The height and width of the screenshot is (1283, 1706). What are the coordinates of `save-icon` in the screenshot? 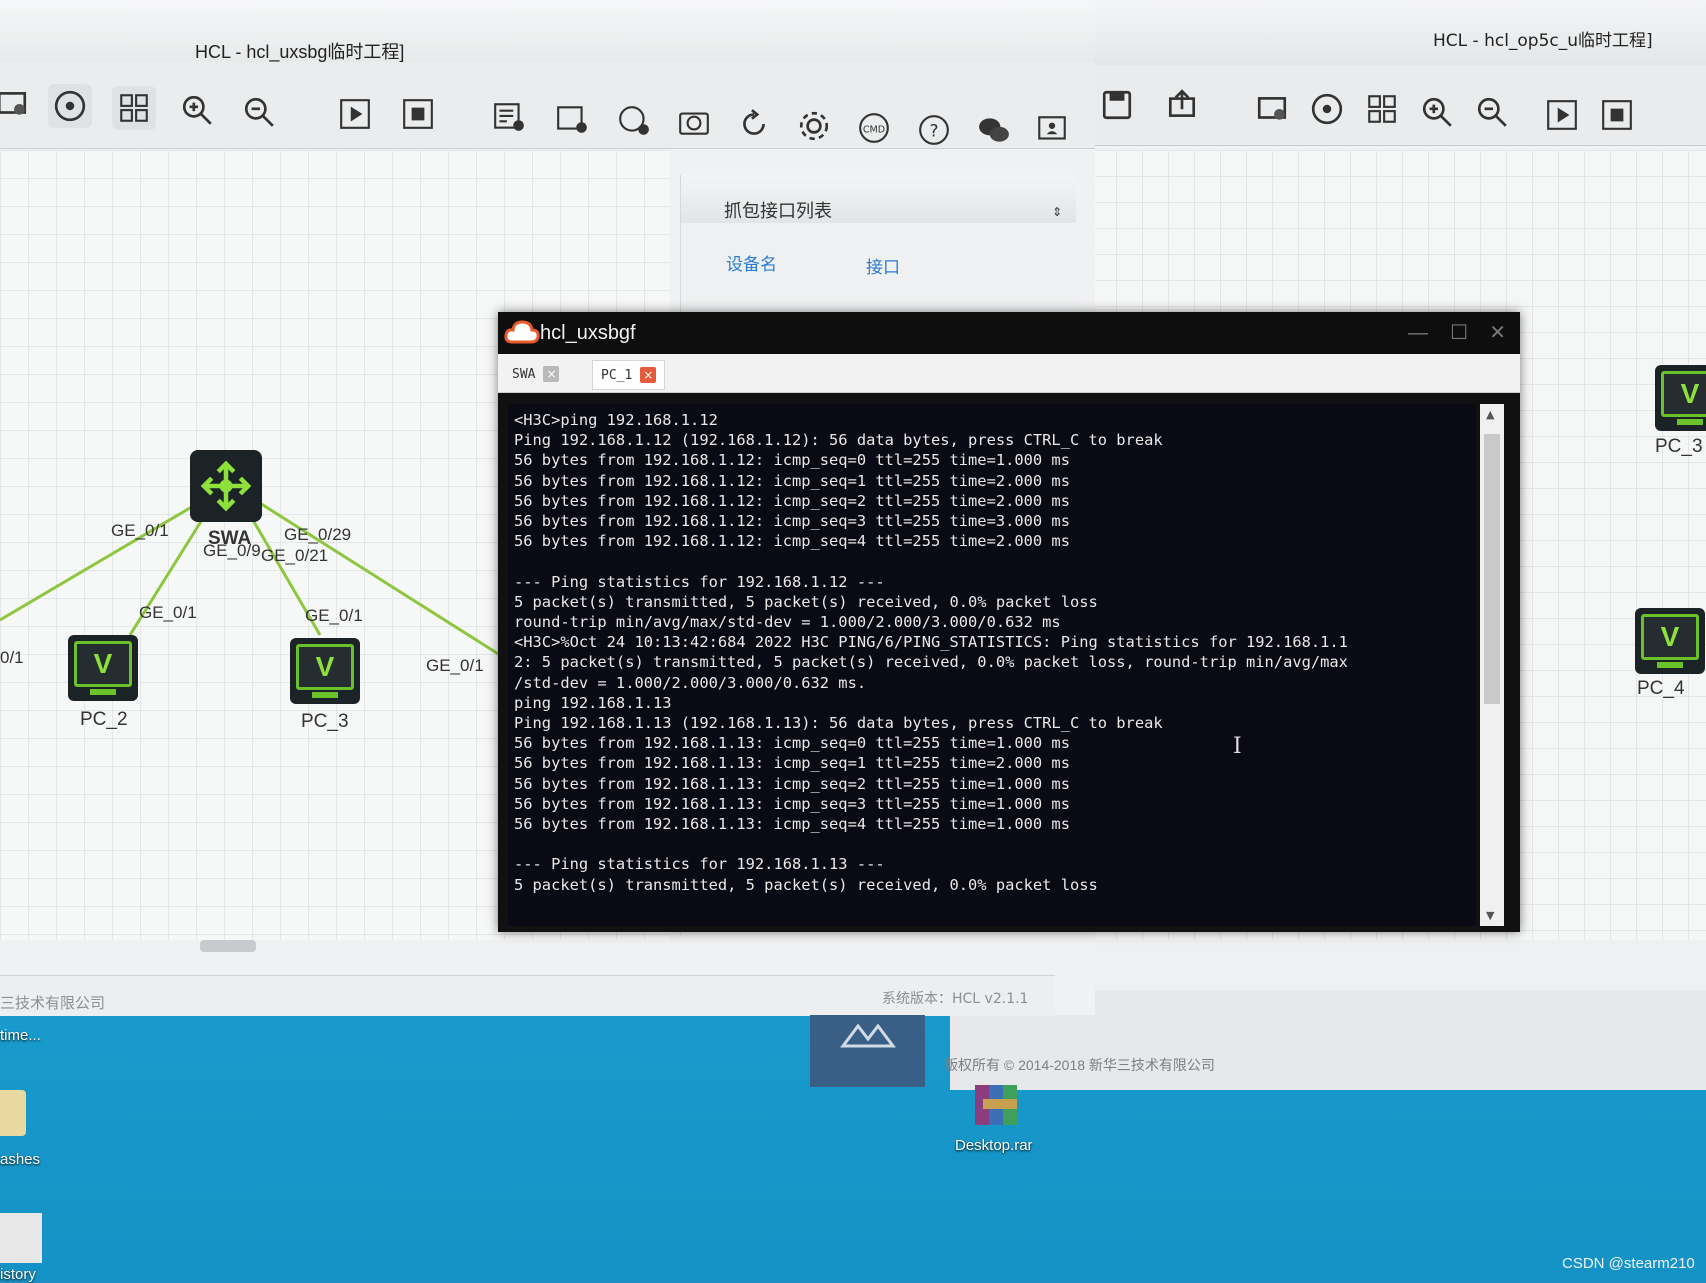 It's located at (1117, 105).